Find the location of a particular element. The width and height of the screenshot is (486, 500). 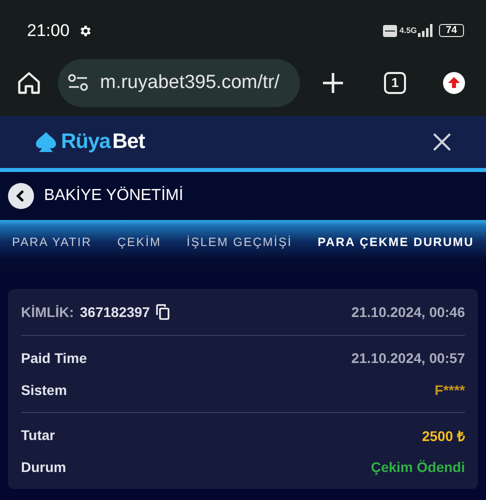

address-bar: m.ruyabet395.com/tr/ is located at coordinates (179, 82).